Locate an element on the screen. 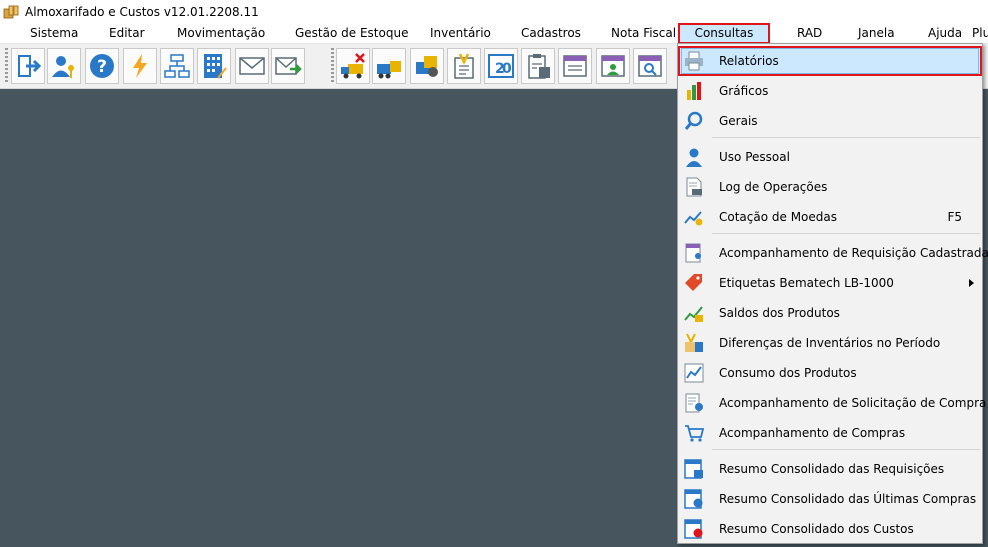 The image size is (988, 547). inventory-tools-icon is located at coordinates (464, 66).